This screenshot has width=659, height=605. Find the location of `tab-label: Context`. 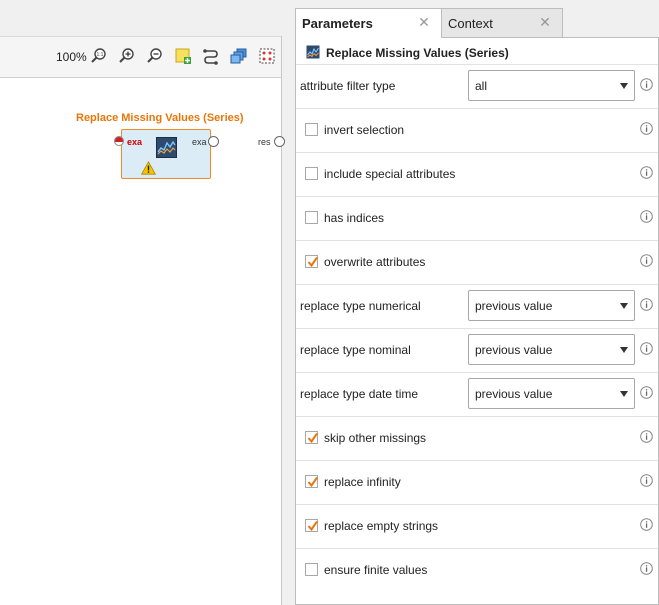

tab-label: Context is located at coordinates (470, 23).